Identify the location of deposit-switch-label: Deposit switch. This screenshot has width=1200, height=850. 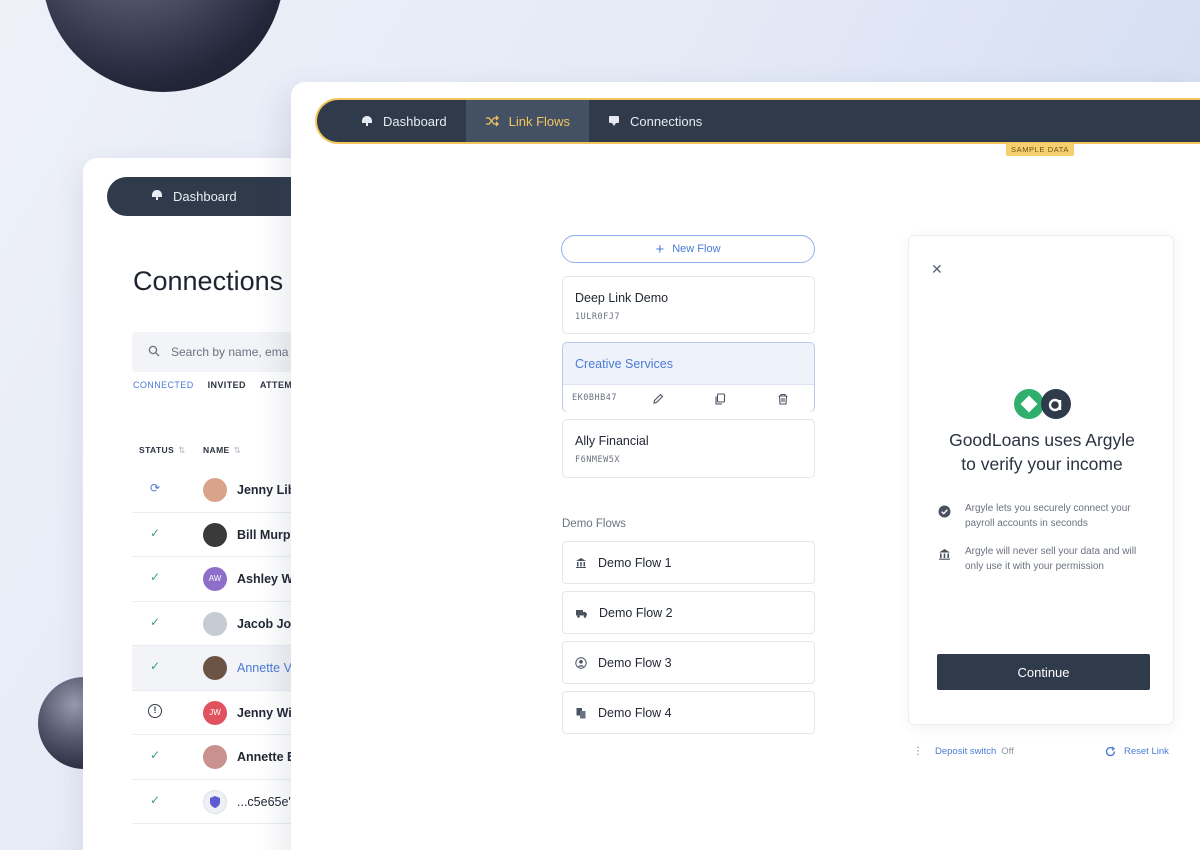
(966, 751).